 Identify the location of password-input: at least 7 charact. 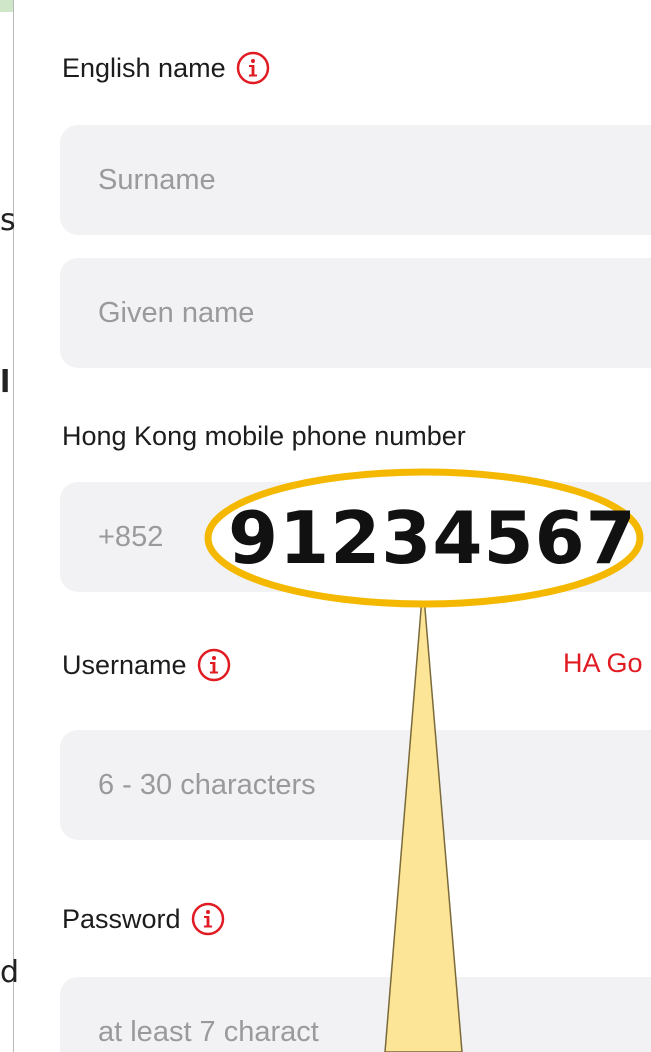
(355, 1014).